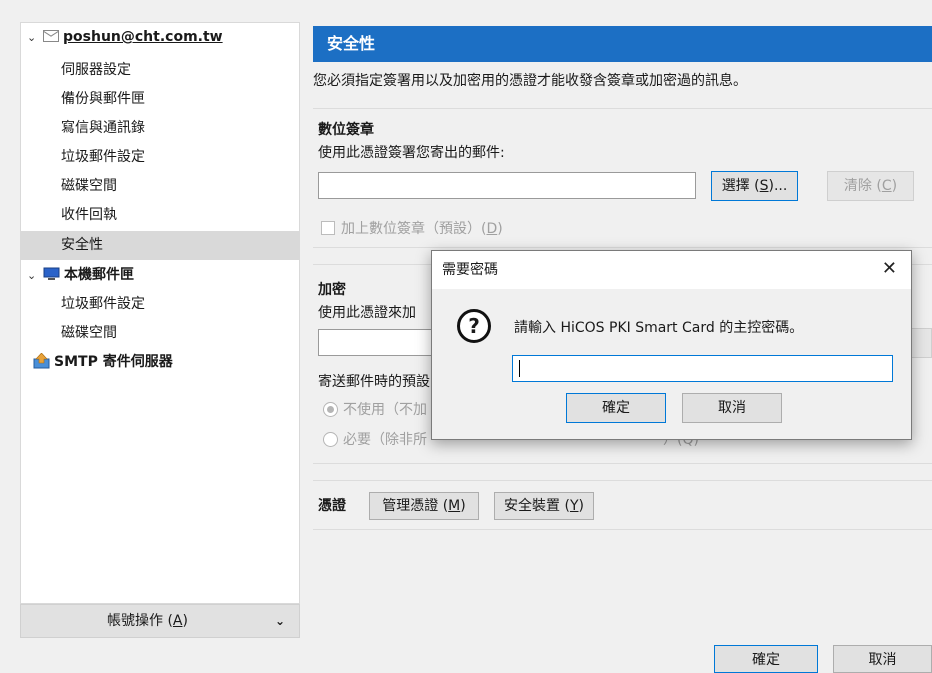  What do you see at coordinates (160, 157) in the screenshot?
I see `sidebar-item-junk-settings: 垃圾郵件設定` at bounding box center [160, 157].